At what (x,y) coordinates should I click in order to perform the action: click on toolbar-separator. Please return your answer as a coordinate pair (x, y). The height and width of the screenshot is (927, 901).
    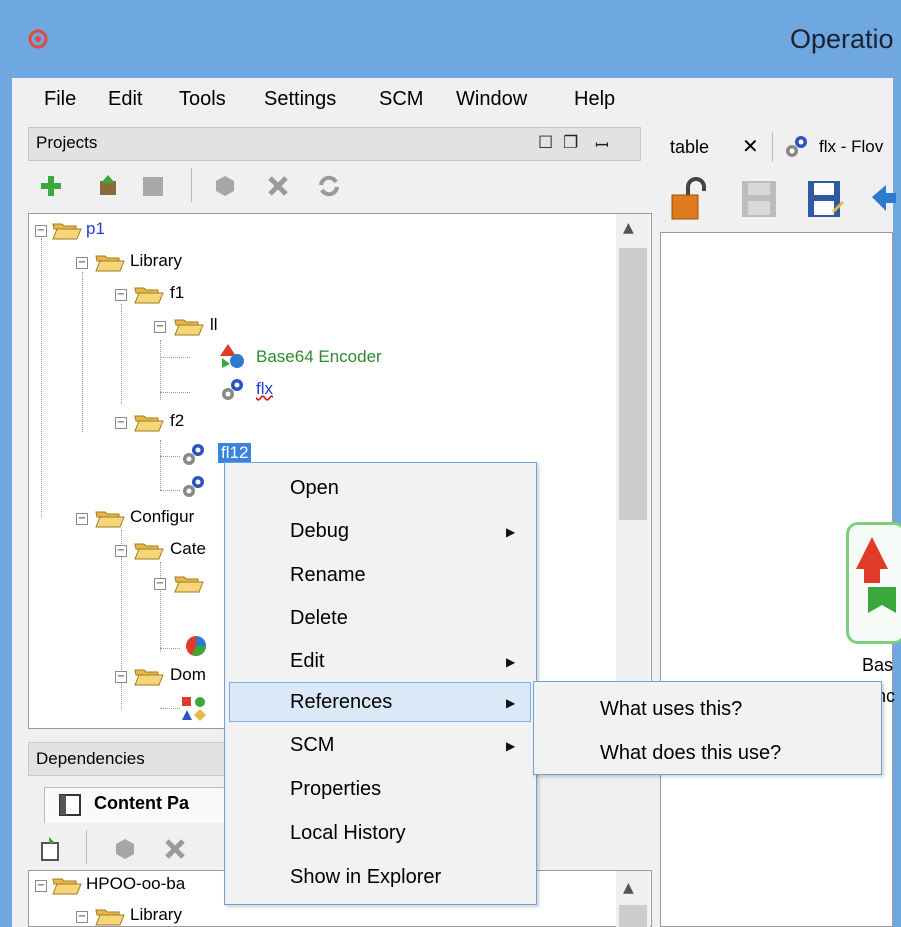
    Looking at the image, I should click on (86, 847).